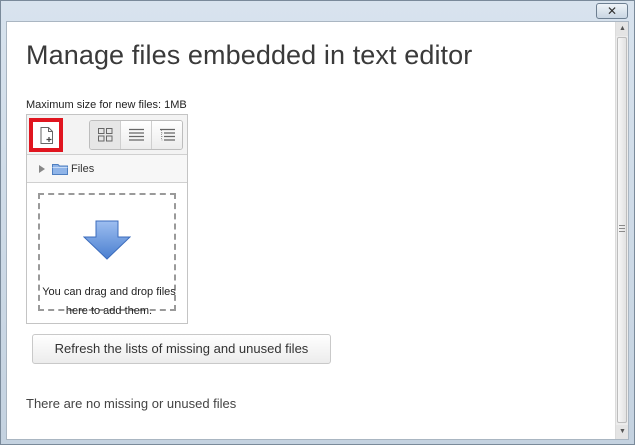 The height and width of the screenshot is (445, 635). I want to click on tree-view-button, so click(167, 135).